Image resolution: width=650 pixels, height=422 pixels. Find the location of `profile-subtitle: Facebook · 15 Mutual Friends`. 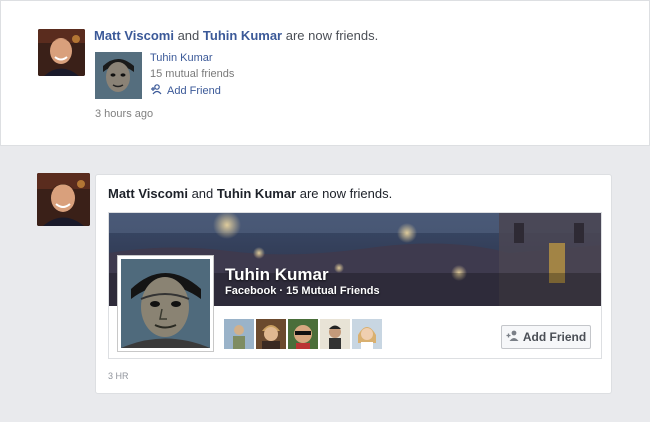

profile-subtitle: Facebook · 15 Mutual Friends is located at coordinates (302, 291).